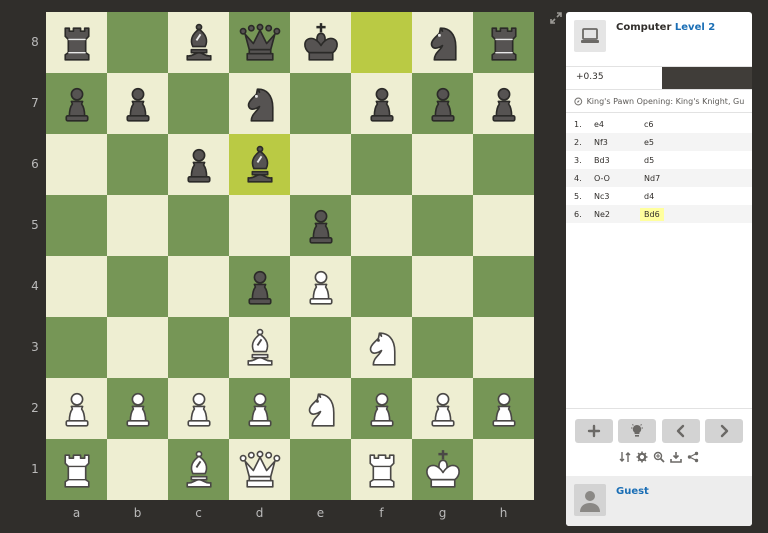  I want to click on square-d6, so click(259, 164).